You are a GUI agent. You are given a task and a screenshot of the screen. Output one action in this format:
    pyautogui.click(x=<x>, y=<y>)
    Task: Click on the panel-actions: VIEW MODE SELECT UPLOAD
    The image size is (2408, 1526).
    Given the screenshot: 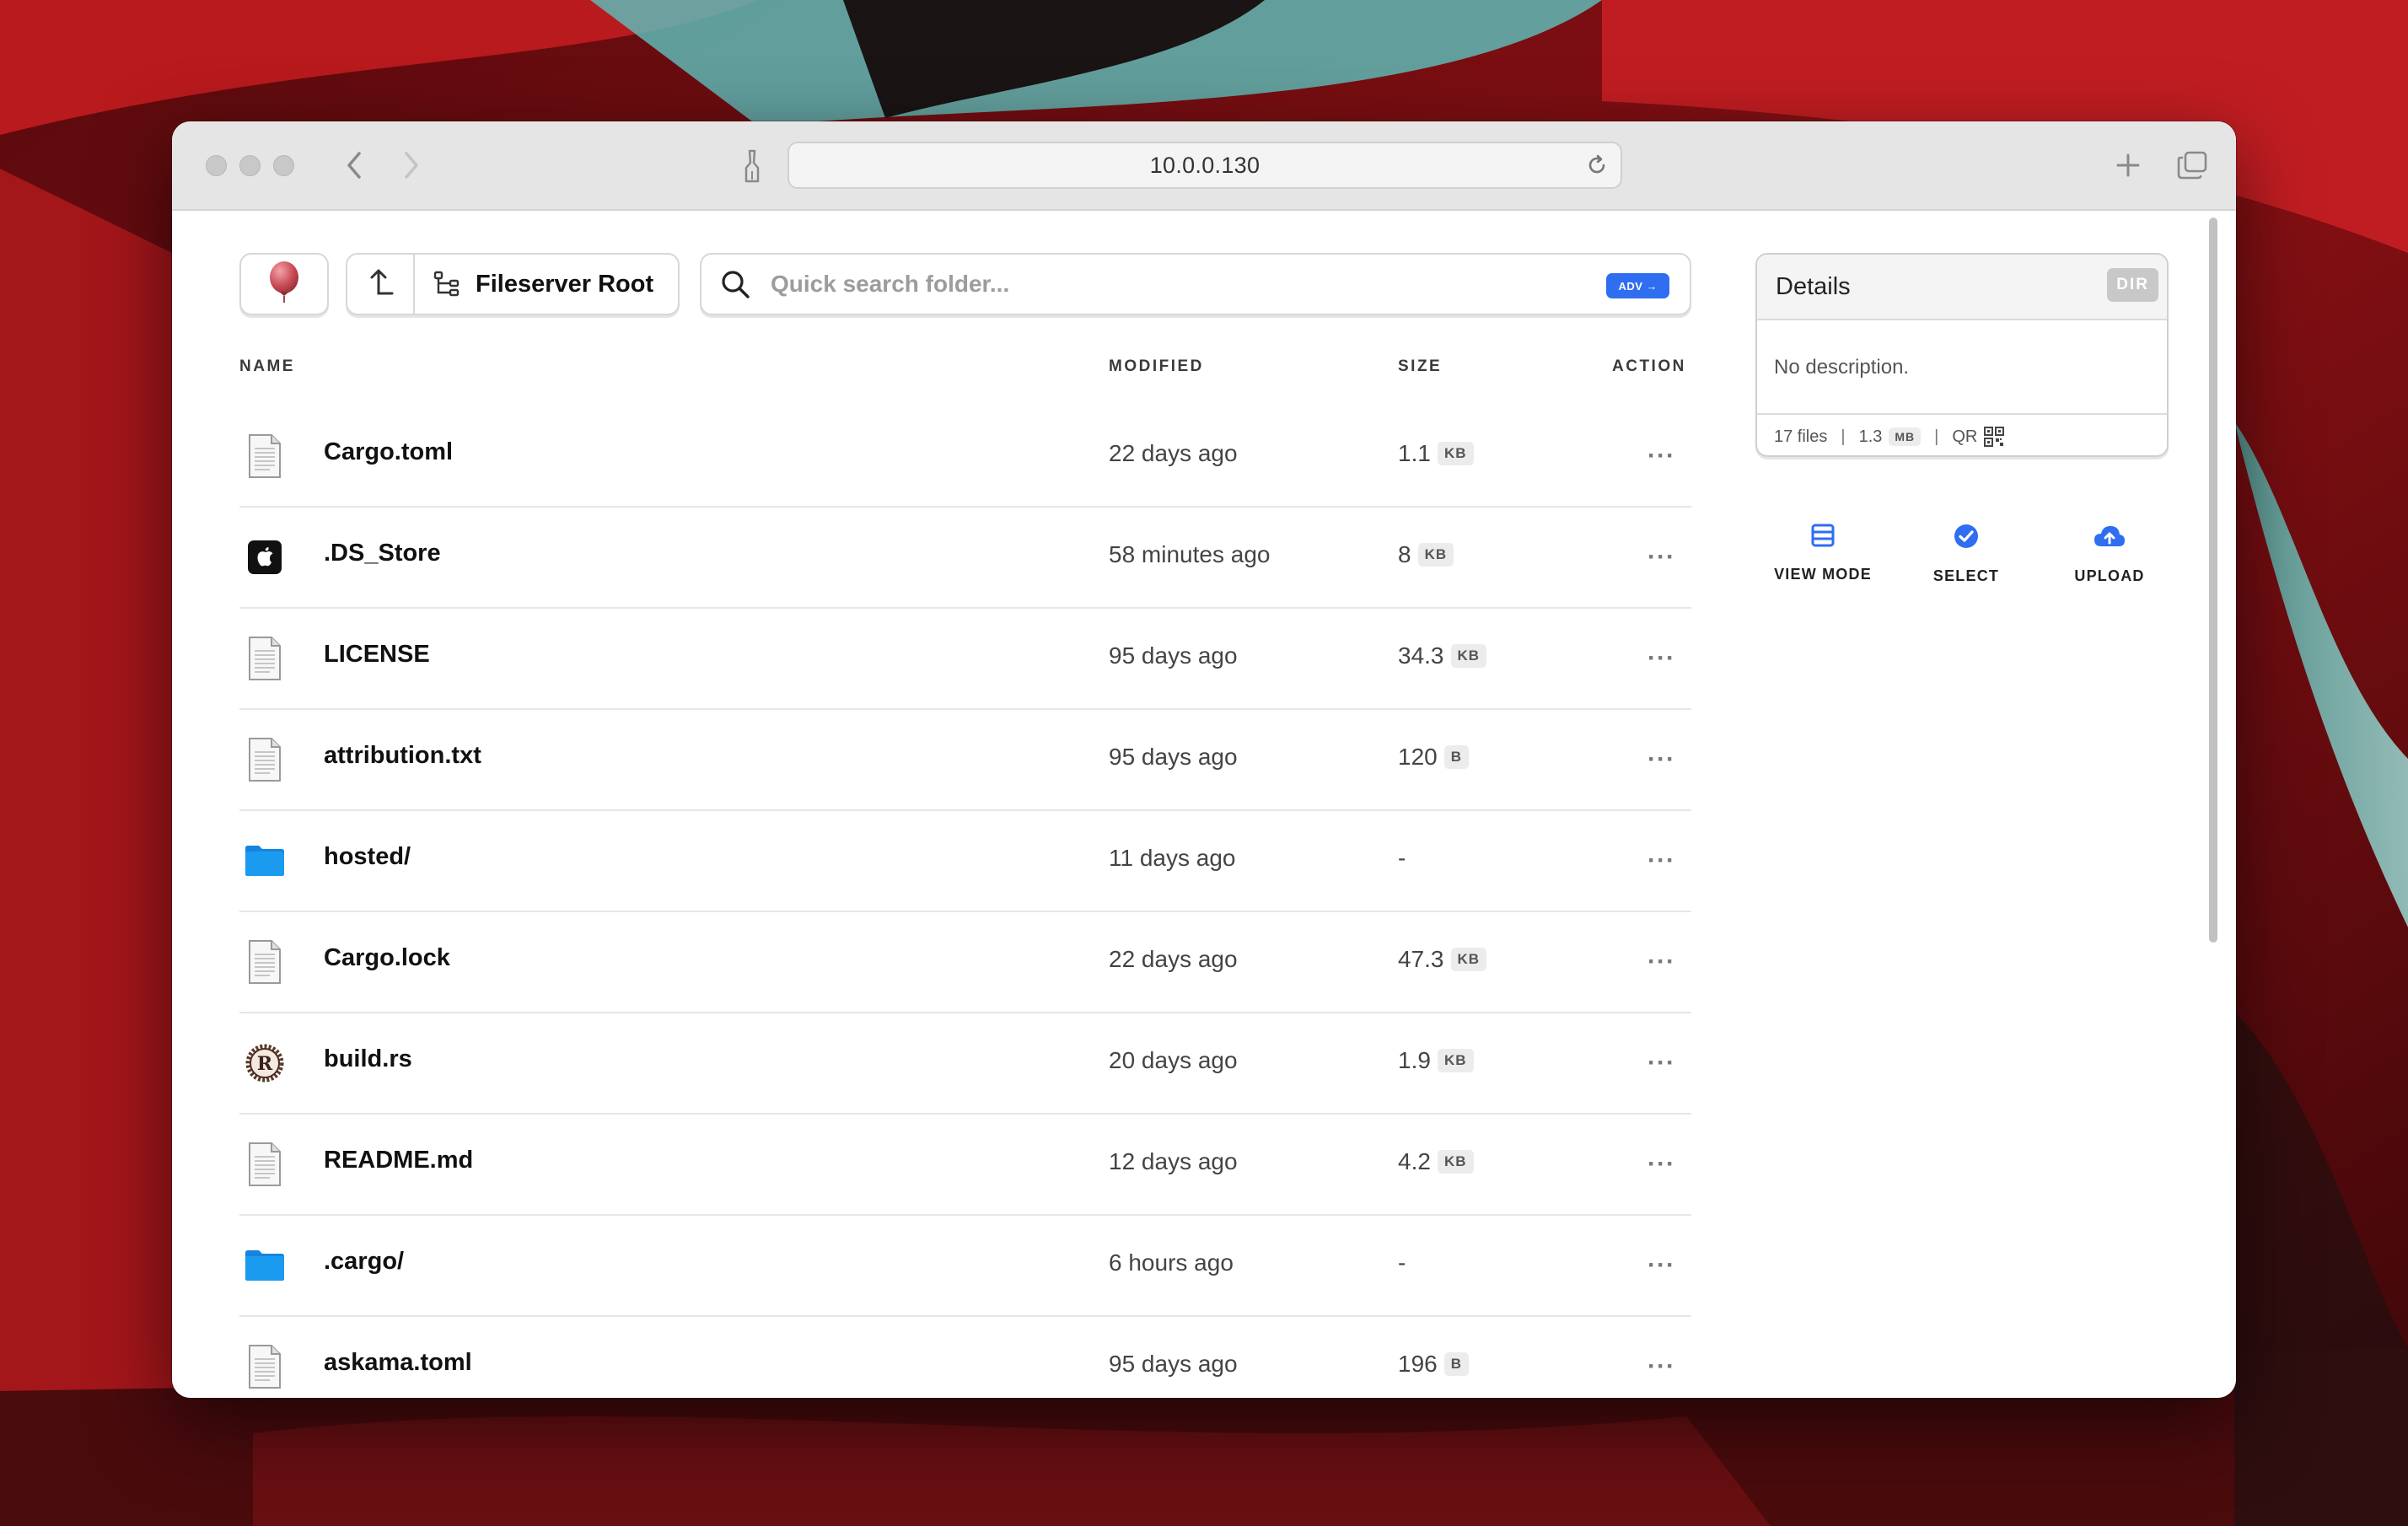 What is the action you would take?
    pyautogui.click(x=1962, y=573)
    